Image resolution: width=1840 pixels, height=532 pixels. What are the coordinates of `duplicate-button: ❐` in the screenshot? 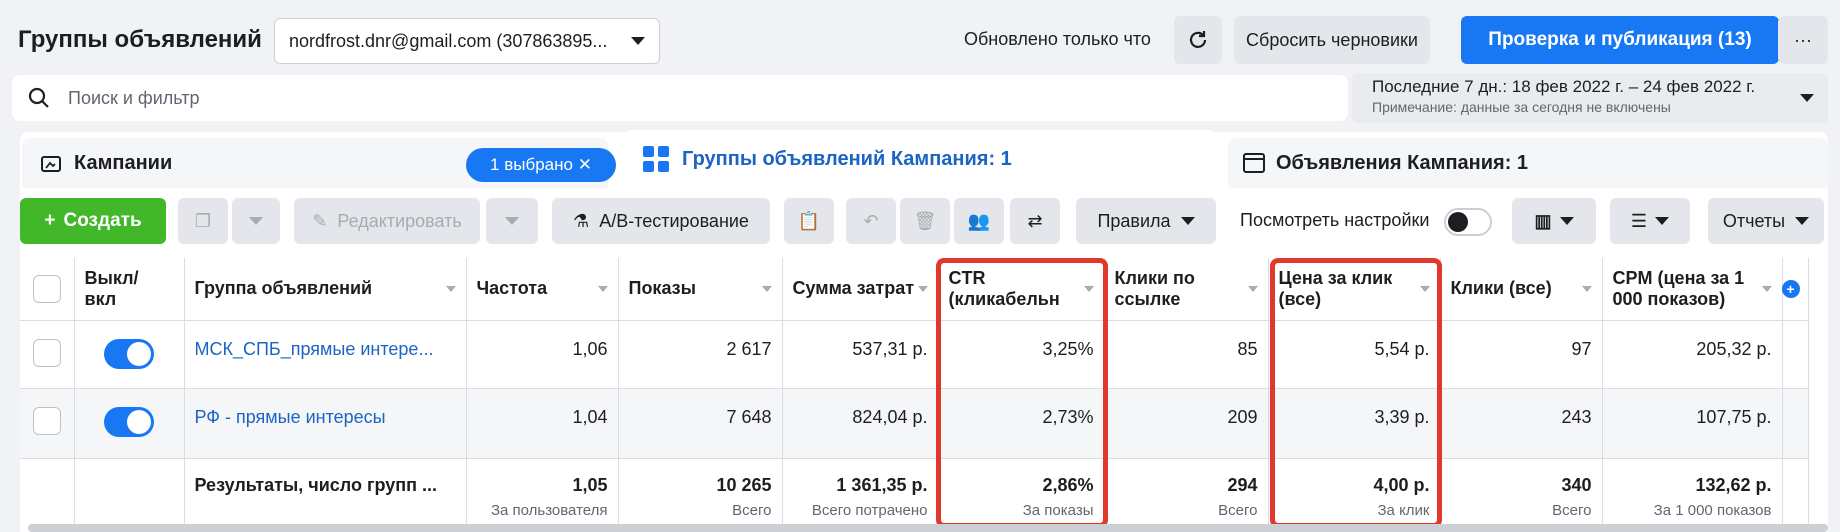 It's located at (203, 221).